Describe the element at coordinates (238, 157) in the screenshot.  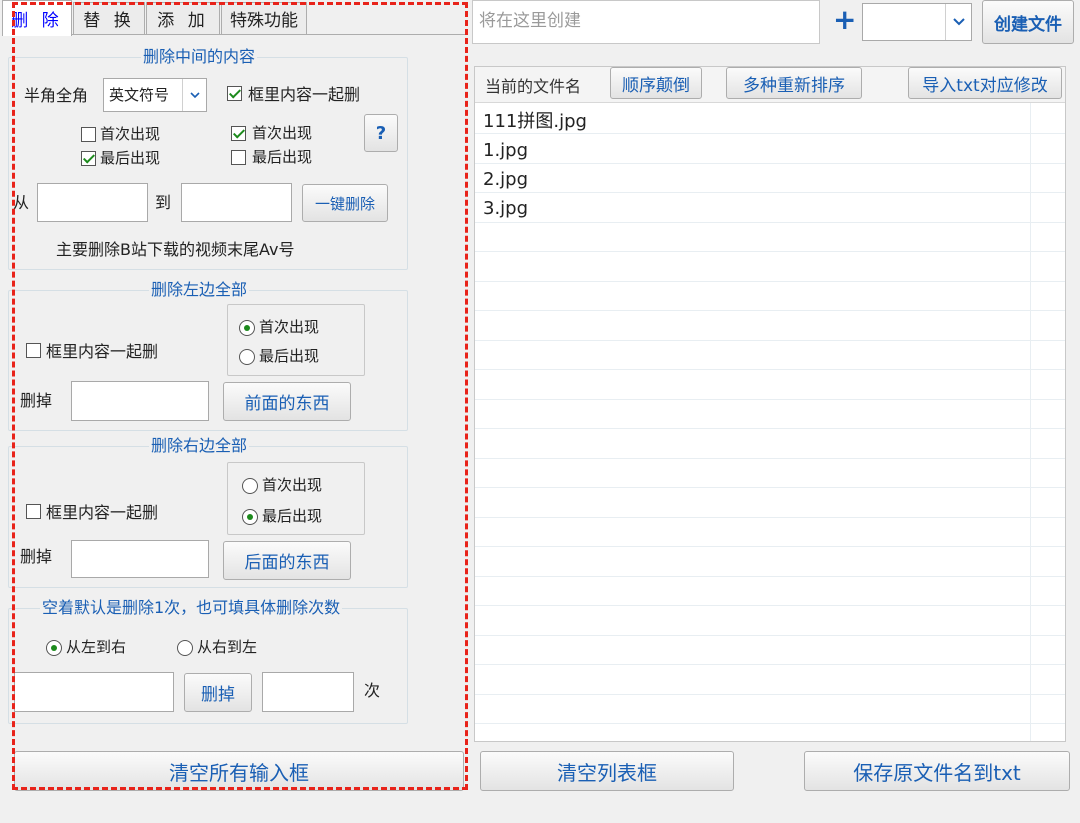
I see `right-last-checkbox` at that location.